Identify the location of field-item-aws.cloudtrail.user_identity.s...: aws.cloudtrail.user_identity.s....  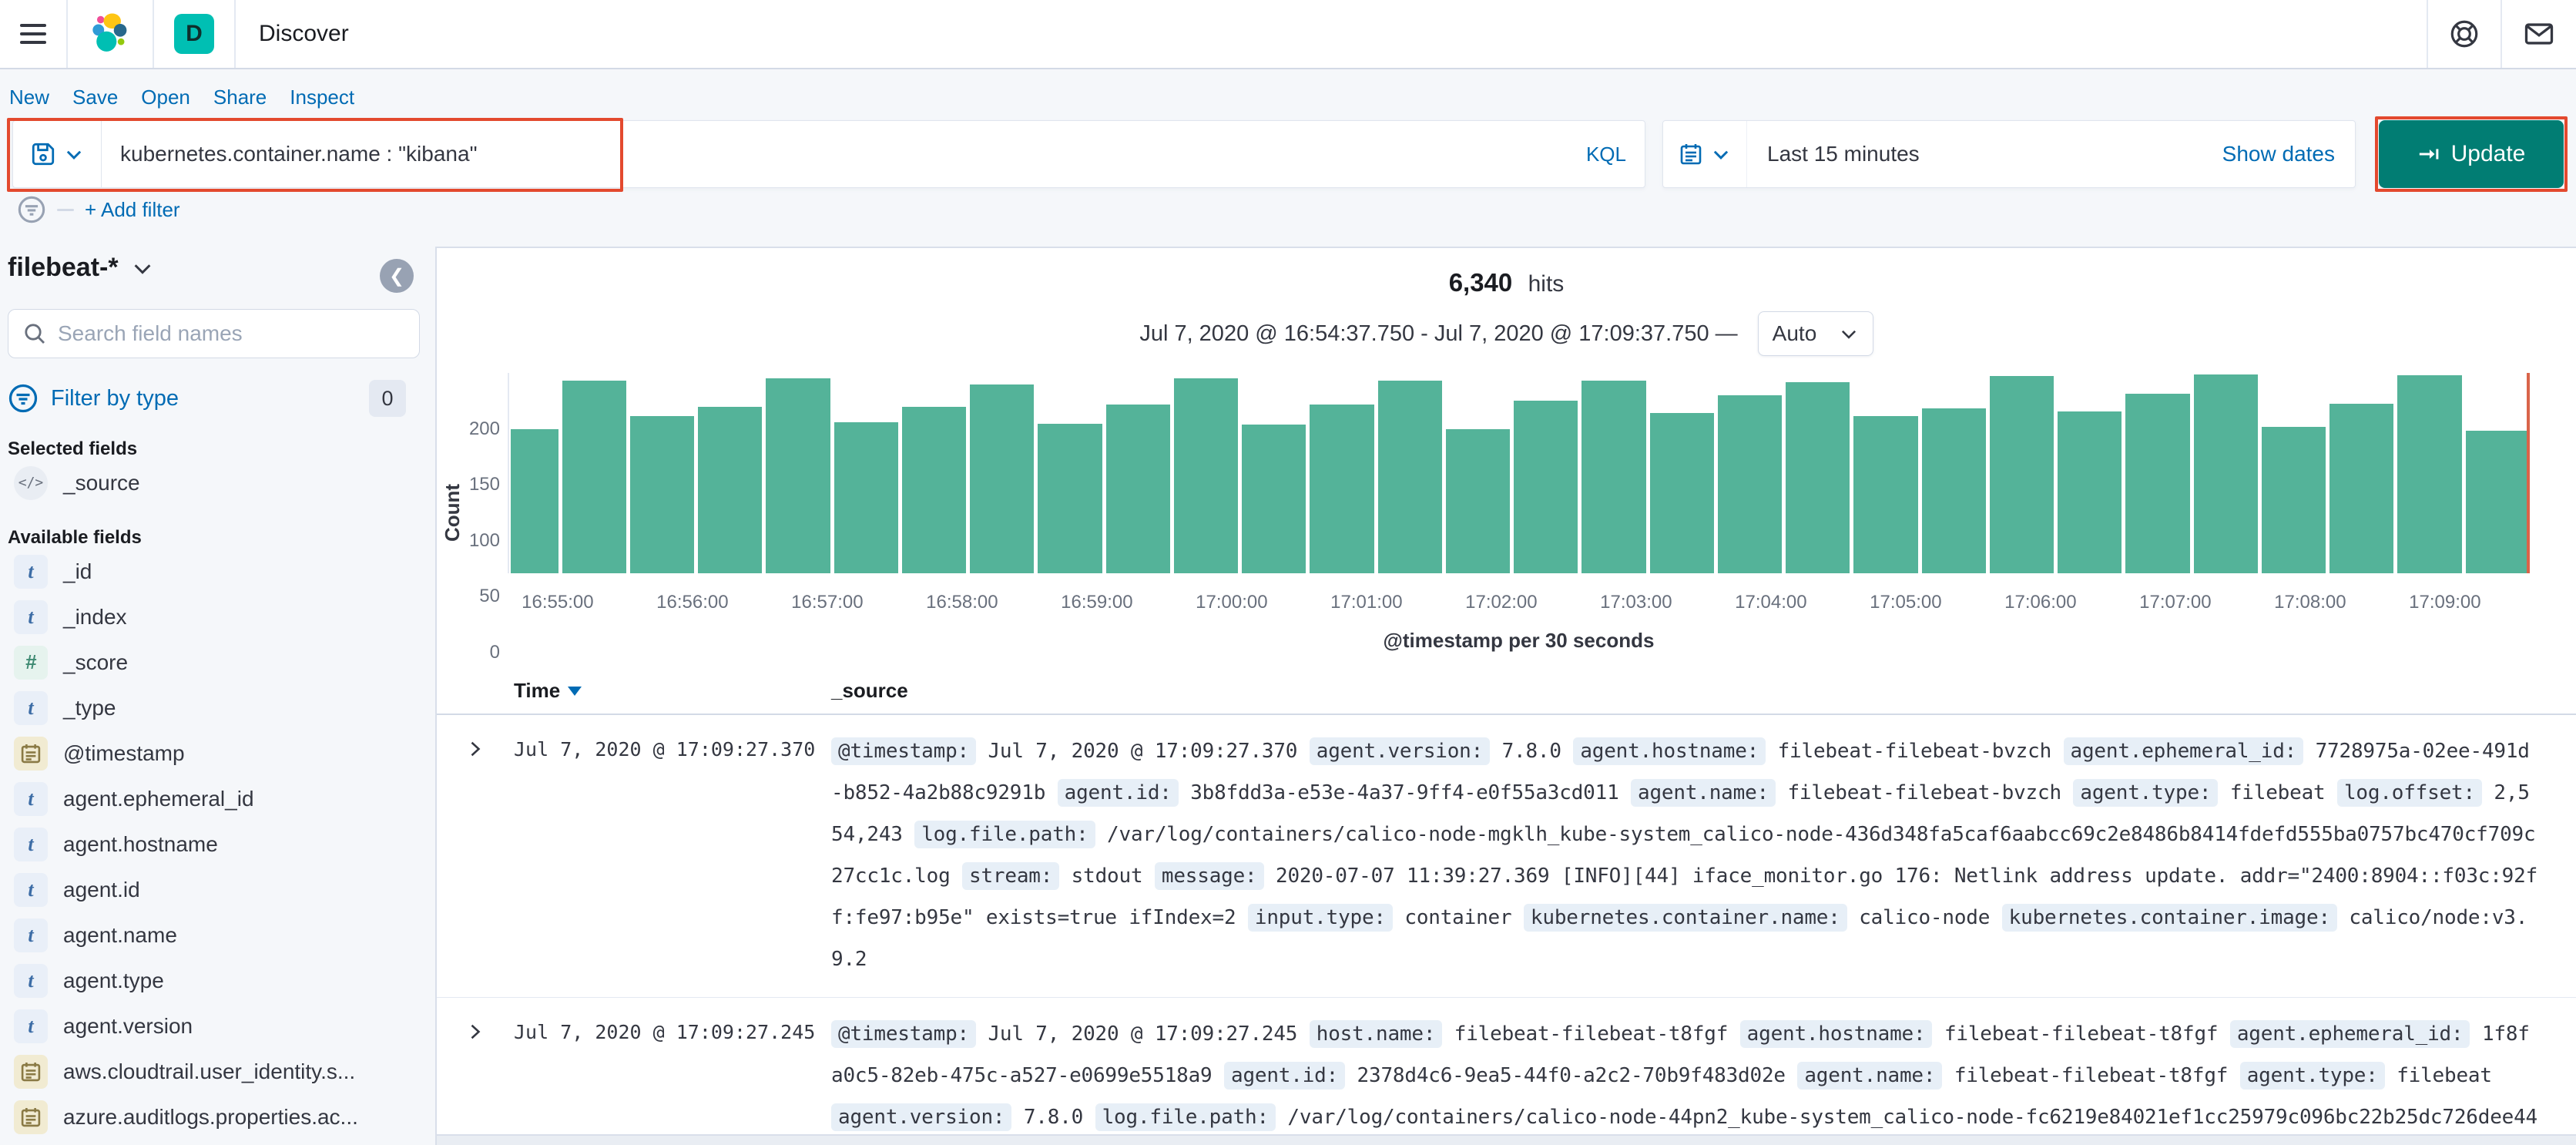
(214, 1071).